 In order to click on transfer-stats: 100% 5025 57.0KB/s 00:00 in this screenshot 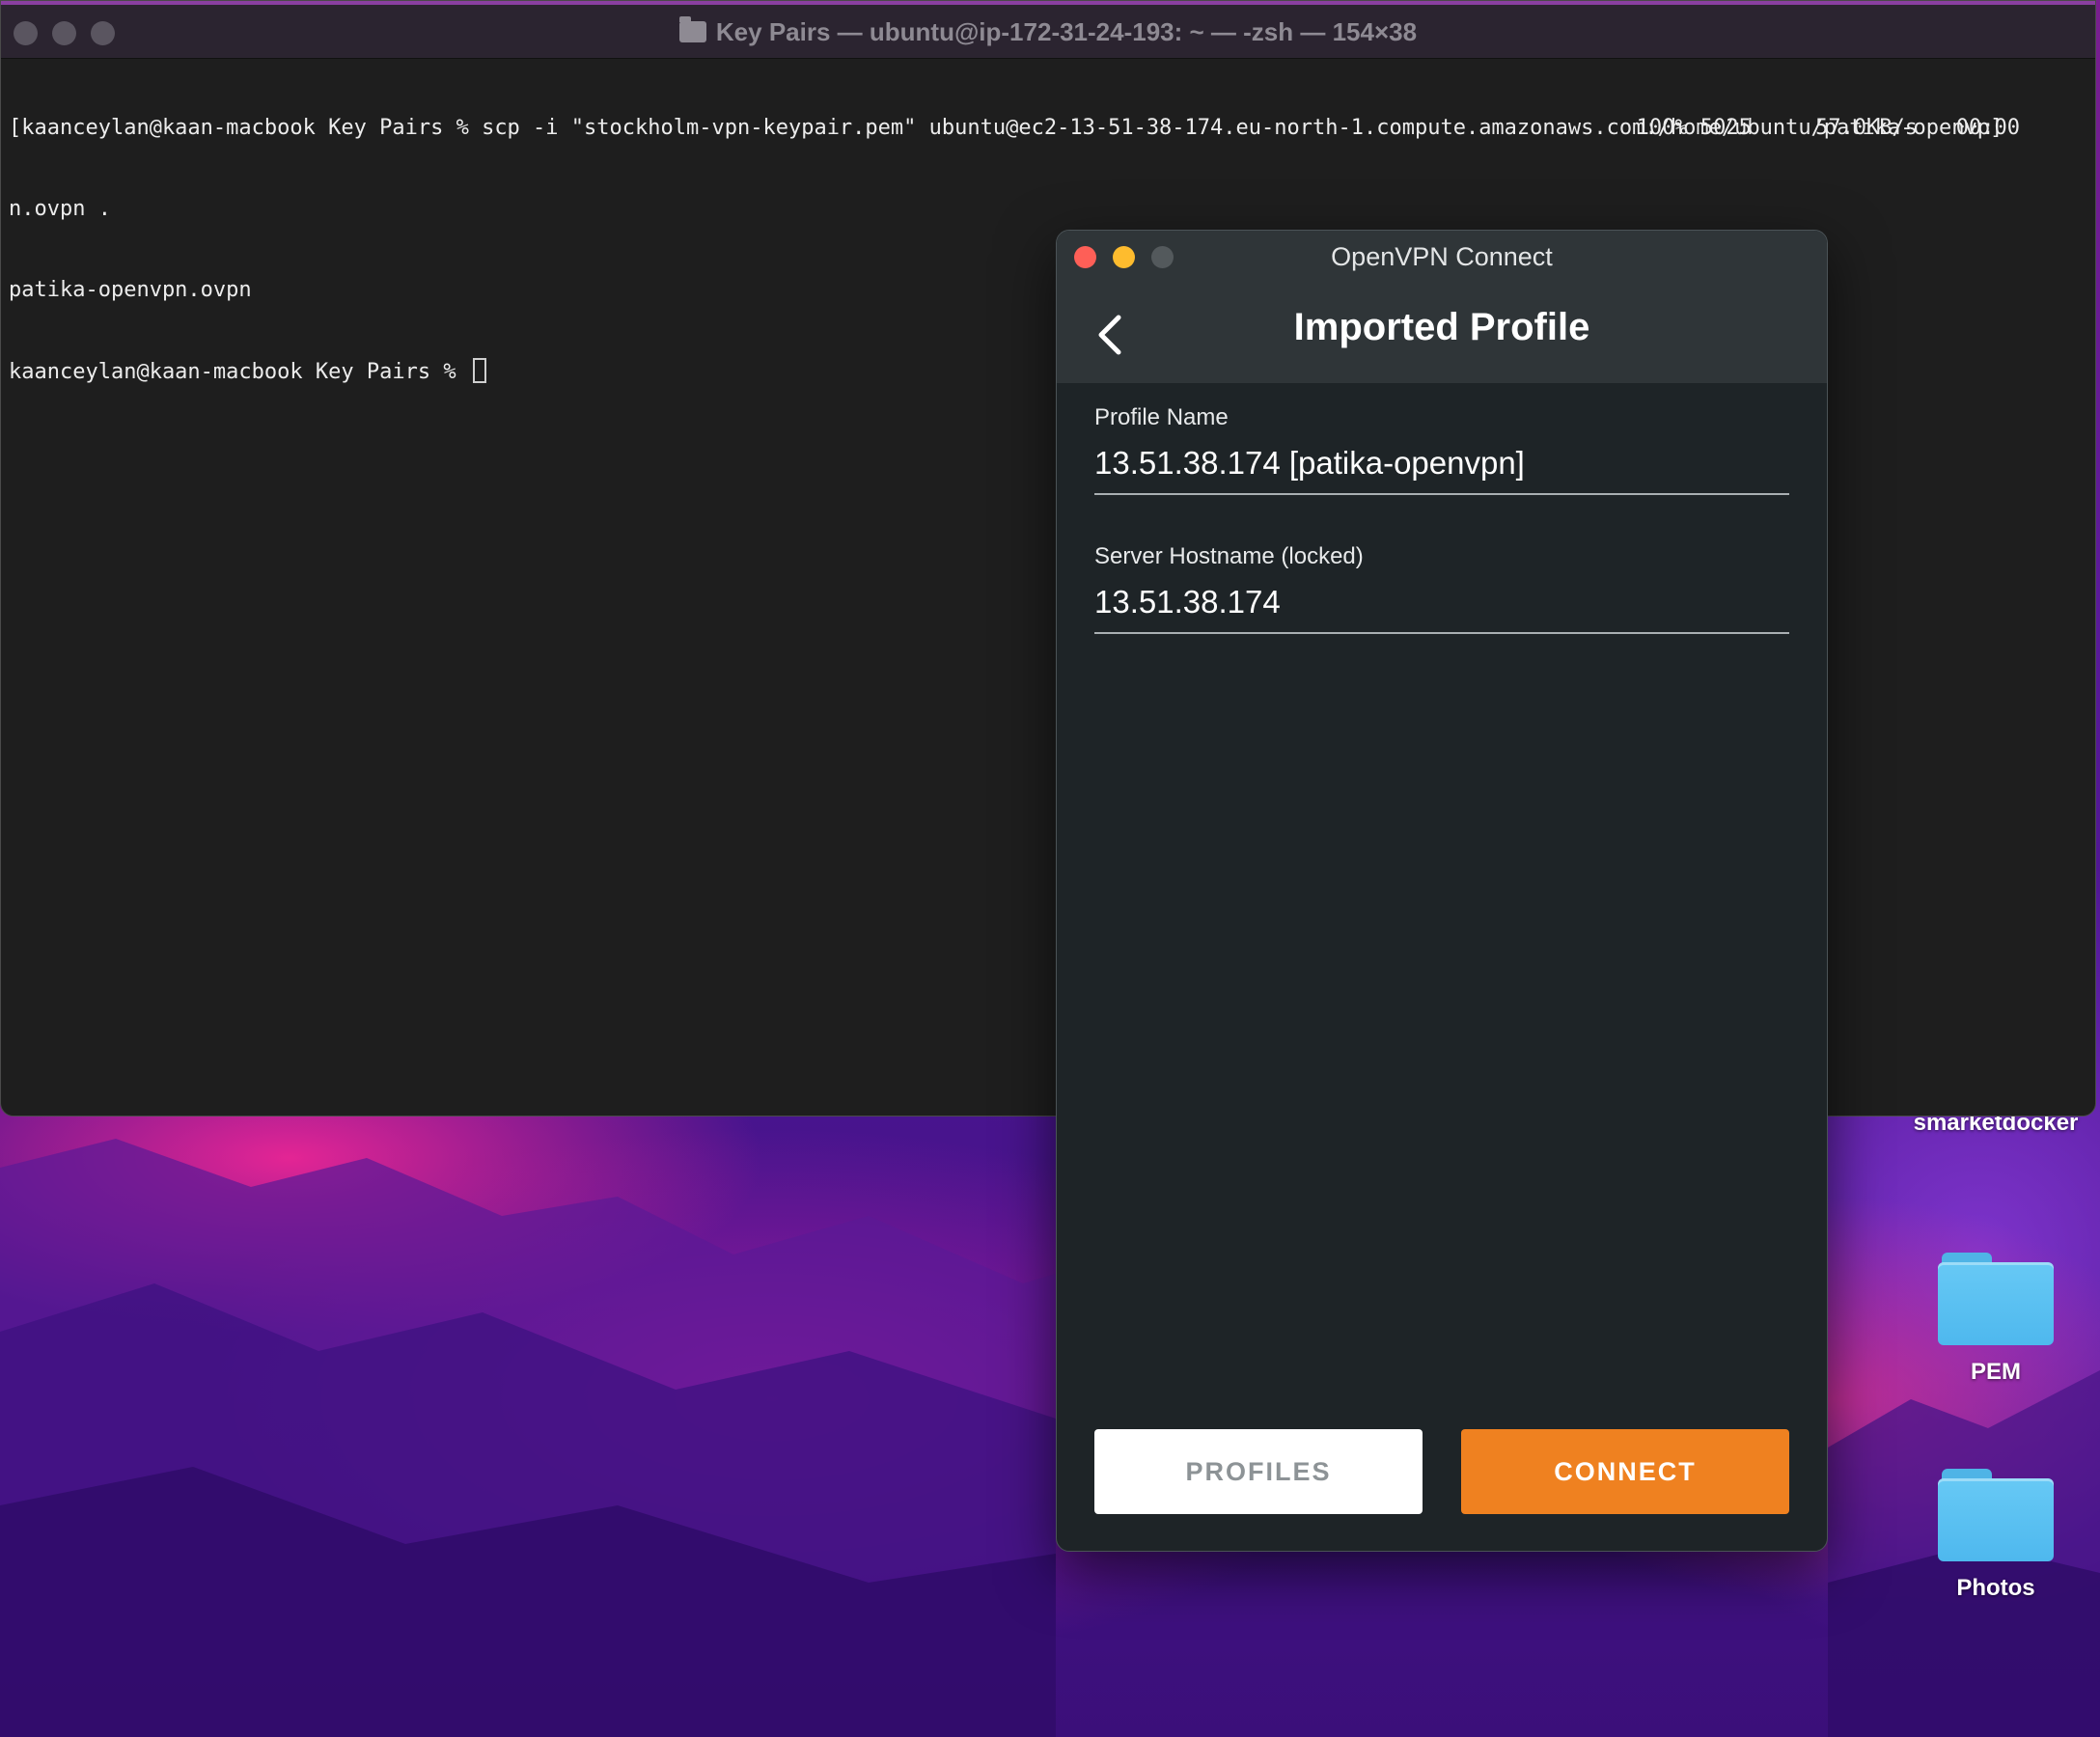, I will do `click(1828, 128)`.